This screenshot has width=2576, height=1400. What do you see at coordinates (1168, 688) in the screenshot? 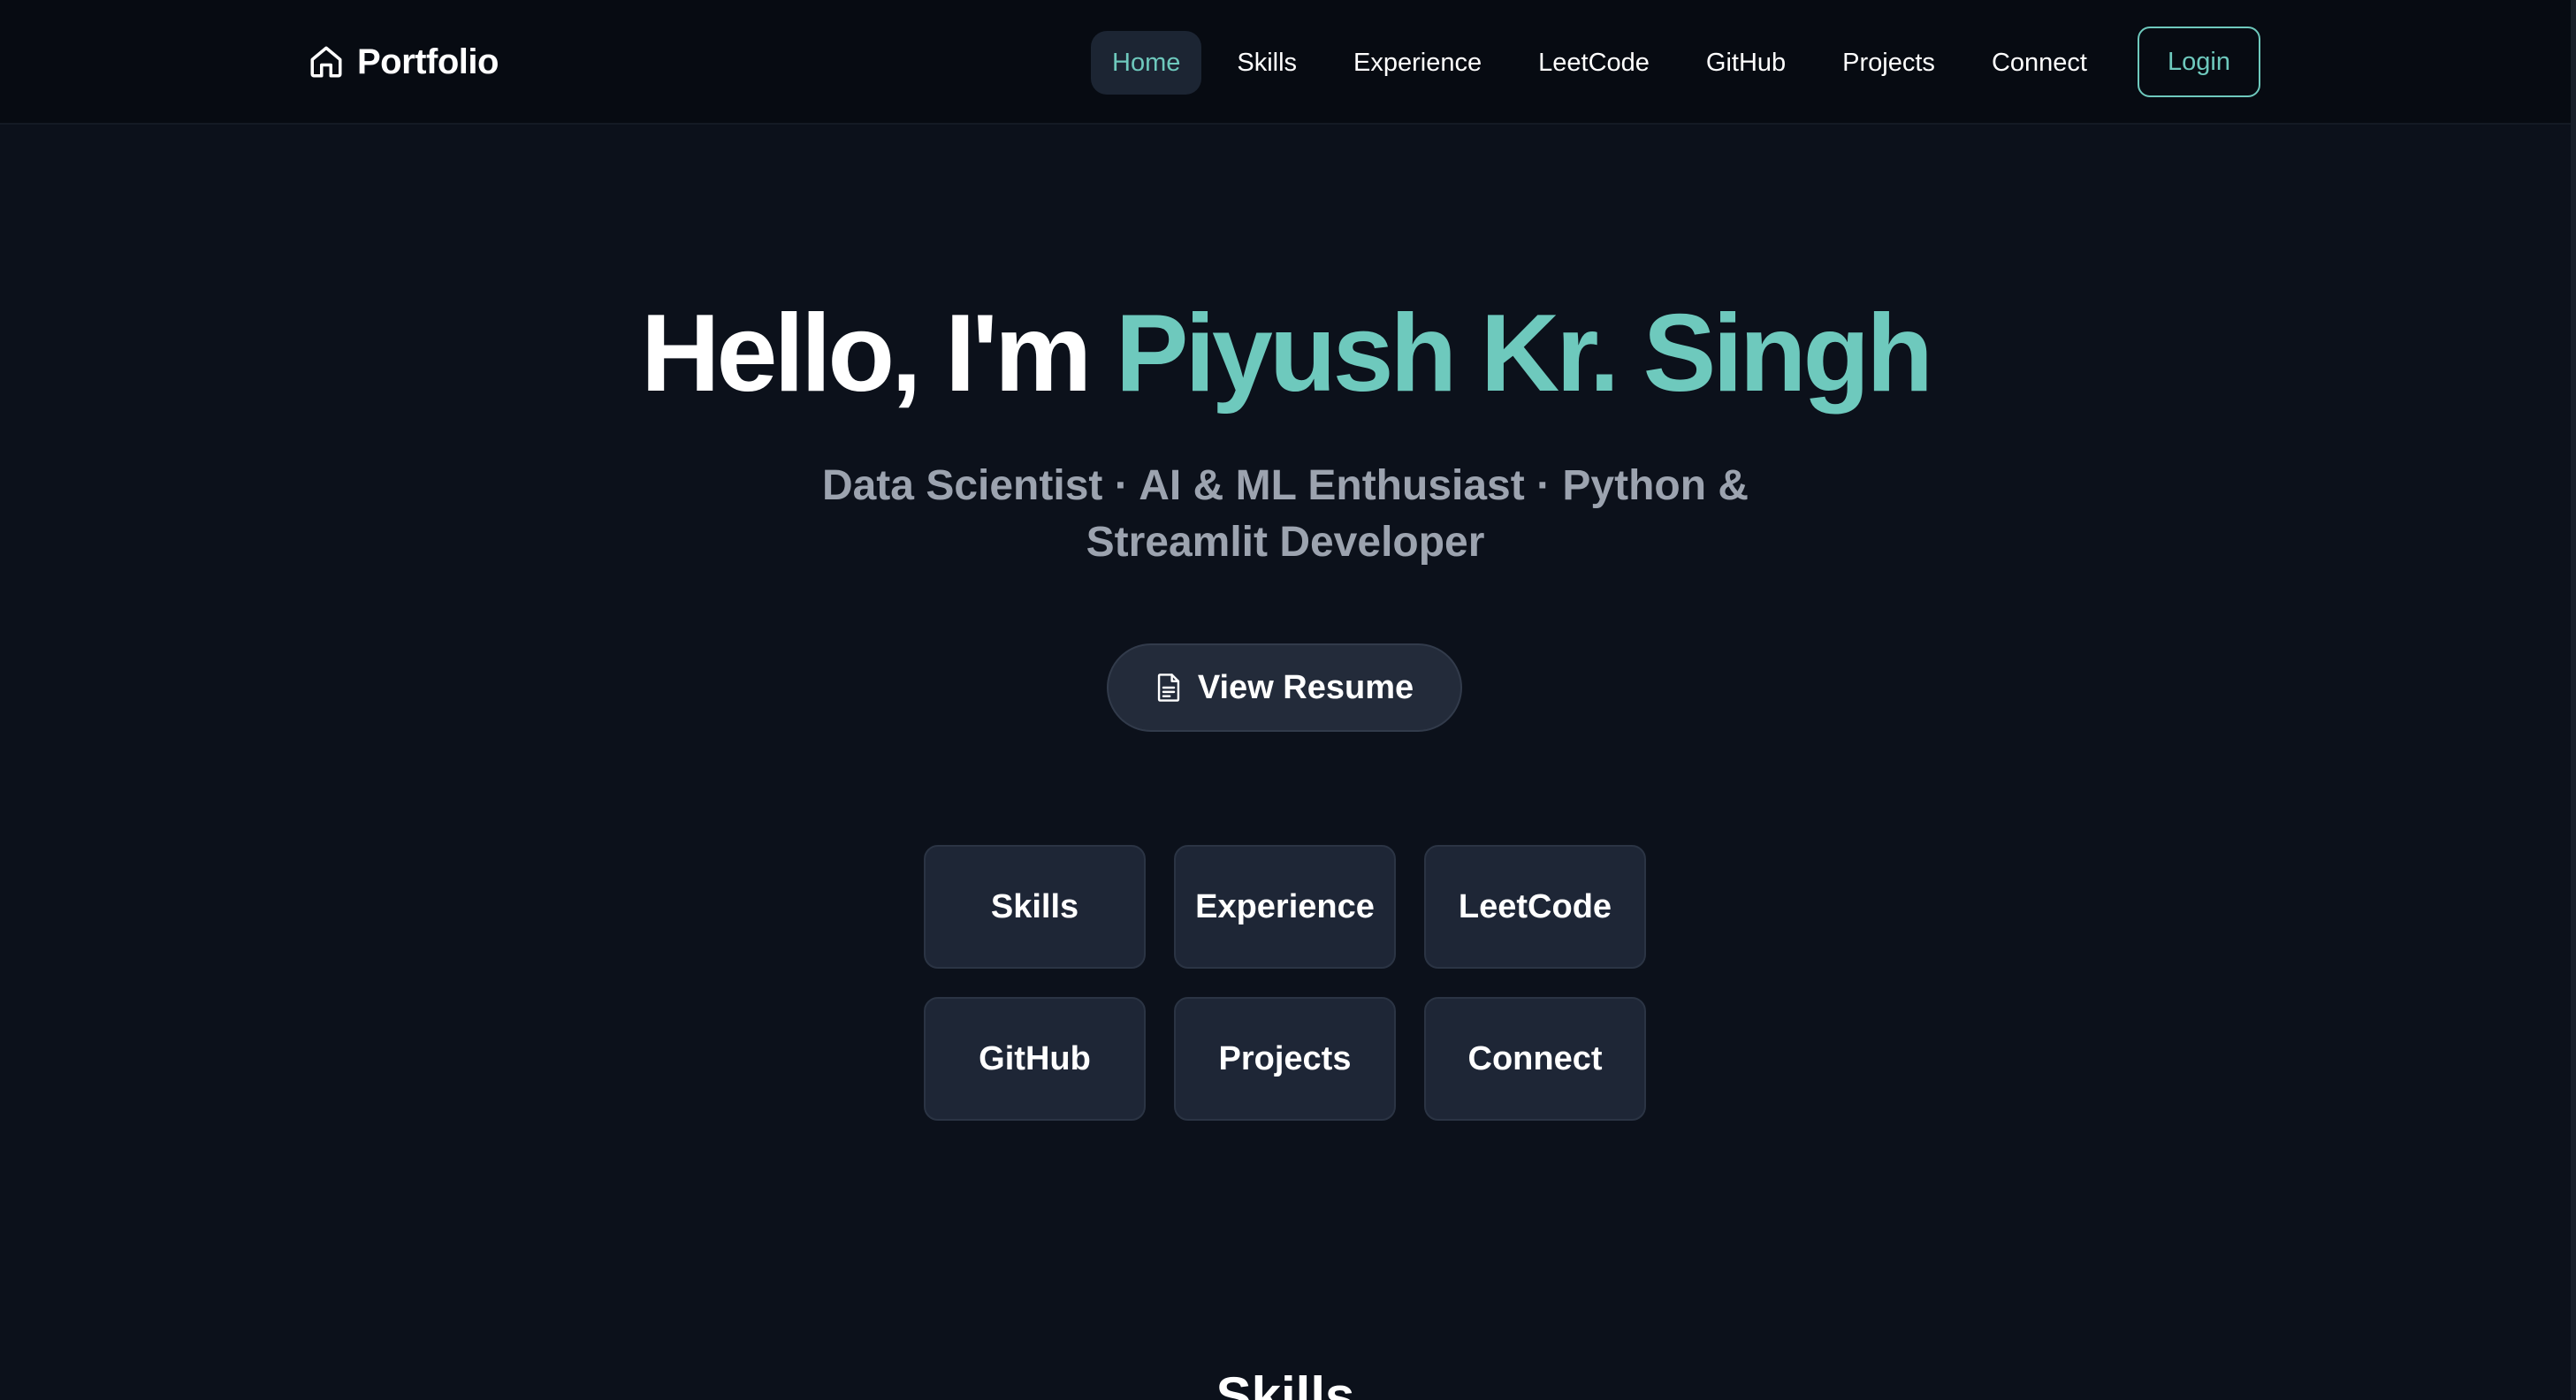
I see `document-icon` at bounding box center [1168, 688].